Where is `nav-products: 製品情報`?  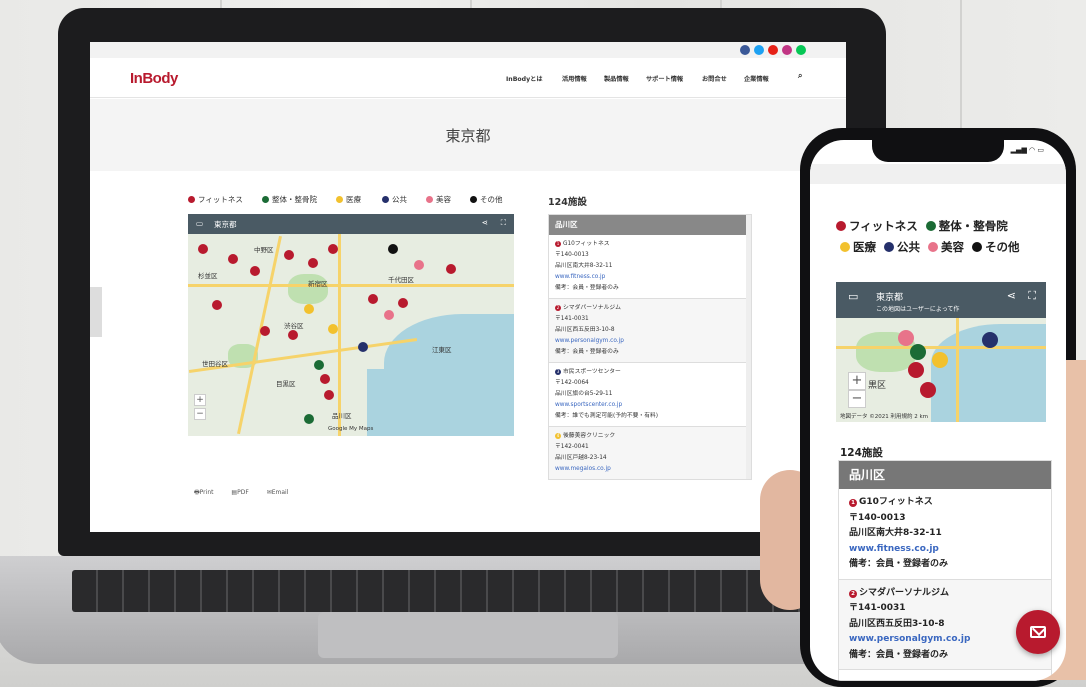 nav-products: 製品情報 is located at coordinates (616, 78).